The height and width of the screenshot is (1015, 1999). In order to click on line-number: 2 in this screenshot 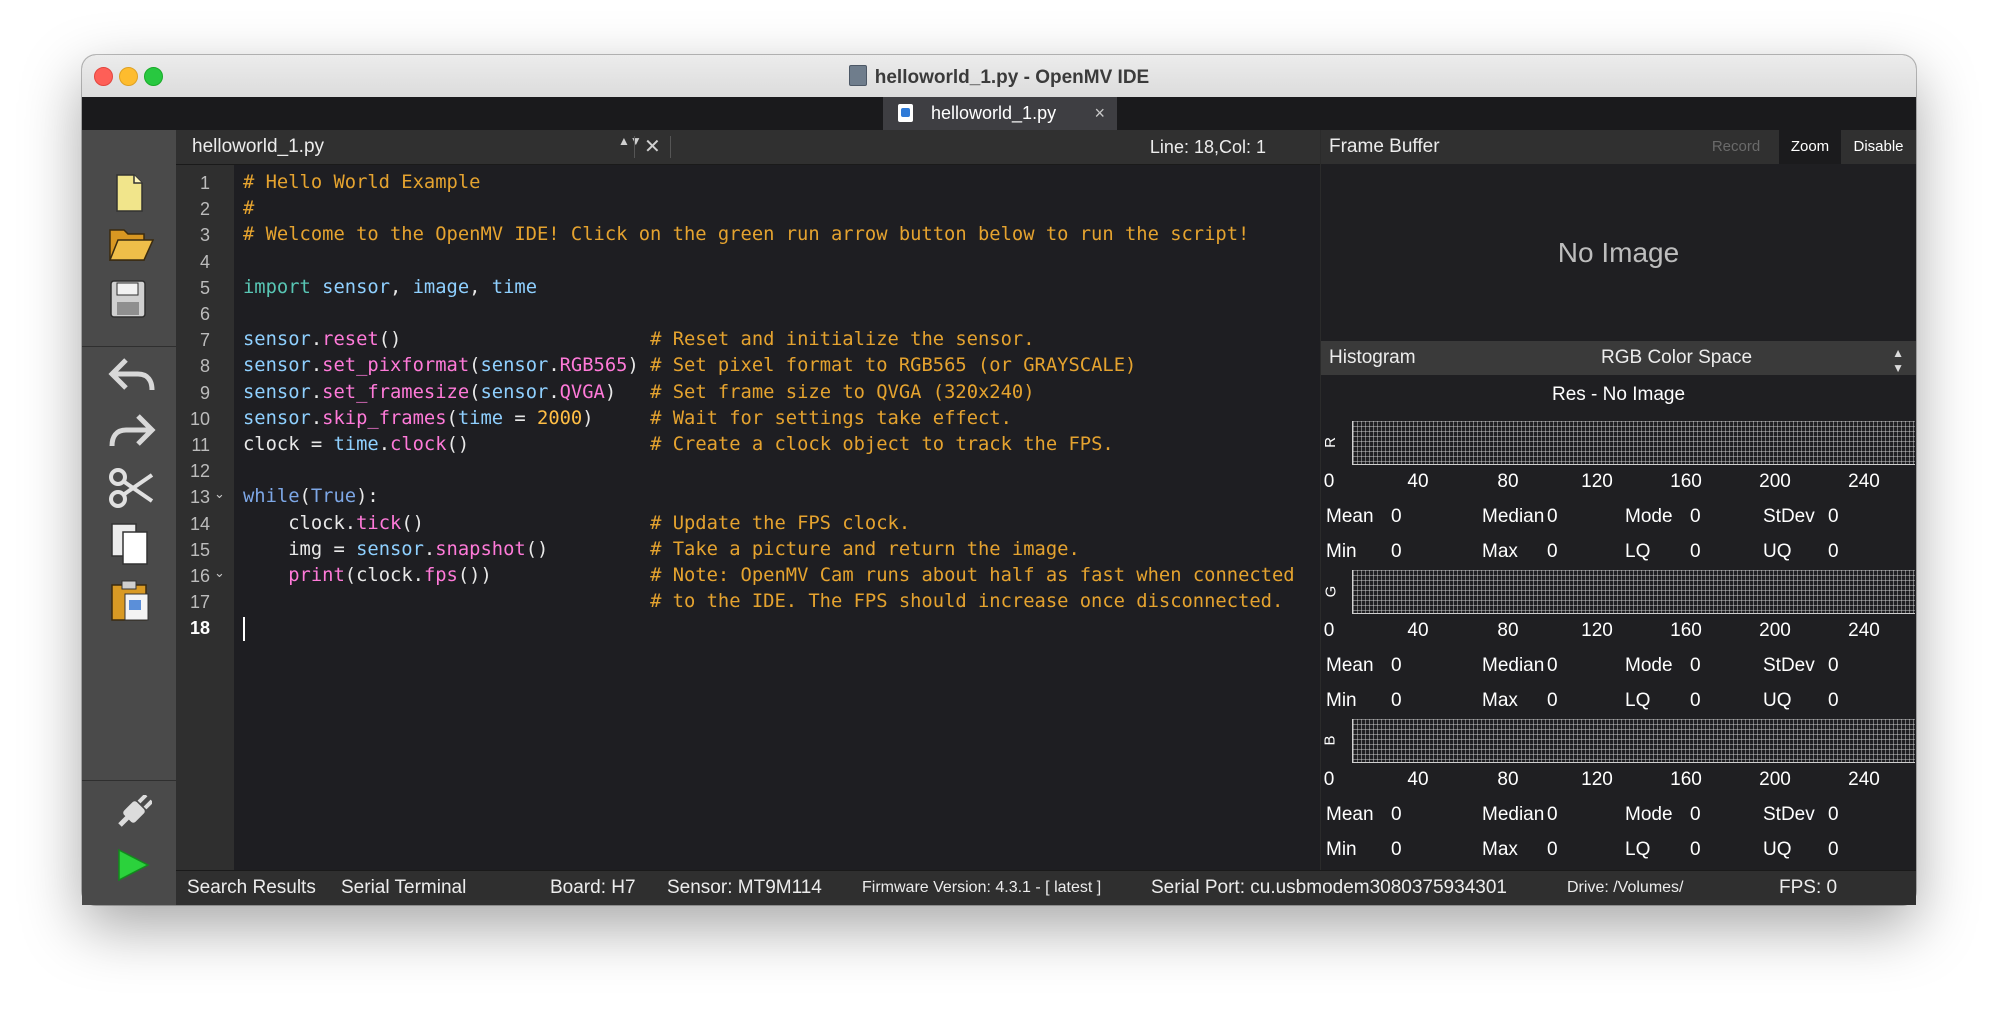, I will do `click(204, 209)`.